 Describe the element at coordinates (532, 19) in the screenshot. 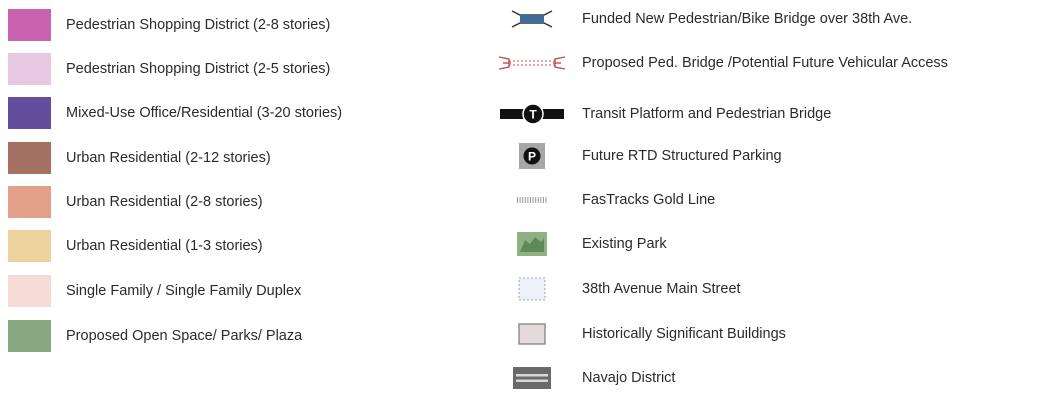

I see `bridge-icon` at that location.